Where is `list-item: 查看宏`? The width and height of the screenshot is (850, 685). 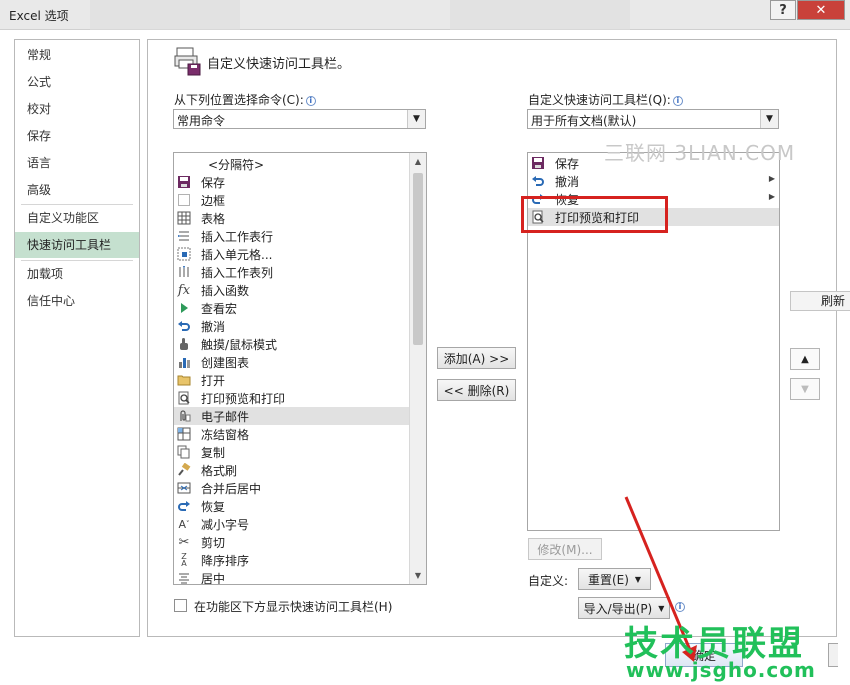 list-item: 查看宏 is located at coordinates (300, 308).